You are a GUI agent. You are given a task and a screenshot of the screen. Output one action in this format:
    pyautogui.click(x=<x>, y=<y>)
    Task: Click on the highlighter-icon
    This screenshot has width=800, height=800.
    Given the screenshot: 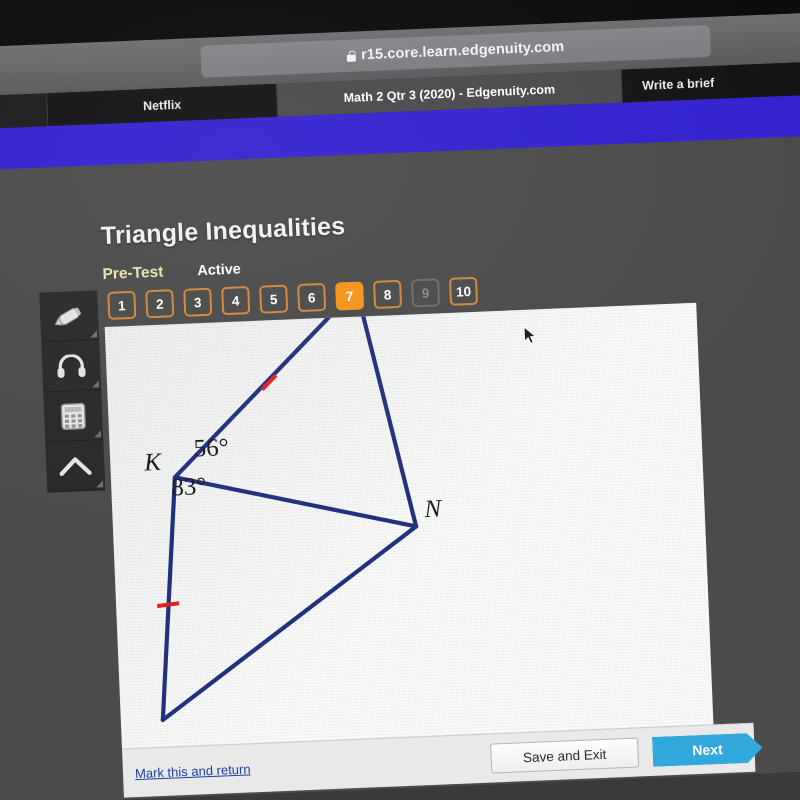 What is the action you would take?
    pyautogui.click(x=69, y=315)
    